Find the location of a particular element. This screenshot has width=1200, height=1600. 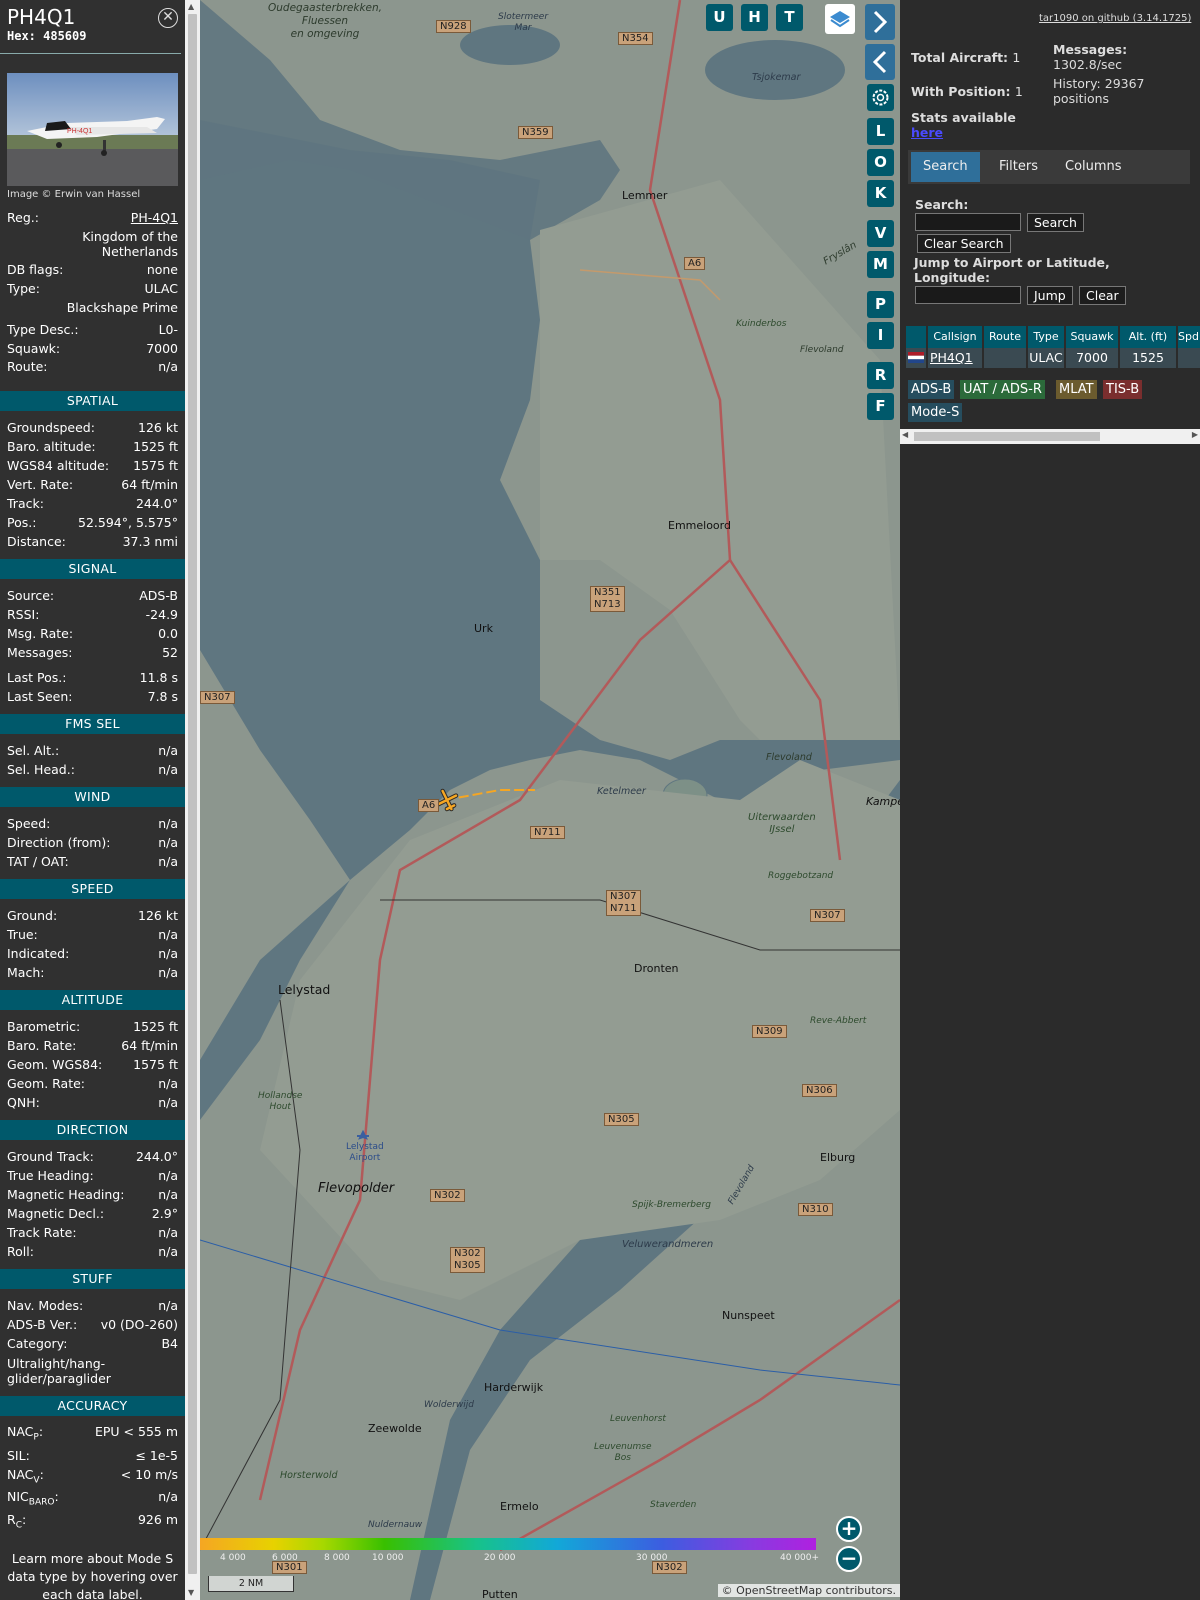

nacp-value: EPU < 555 m is located at coordinates (136, 1431).